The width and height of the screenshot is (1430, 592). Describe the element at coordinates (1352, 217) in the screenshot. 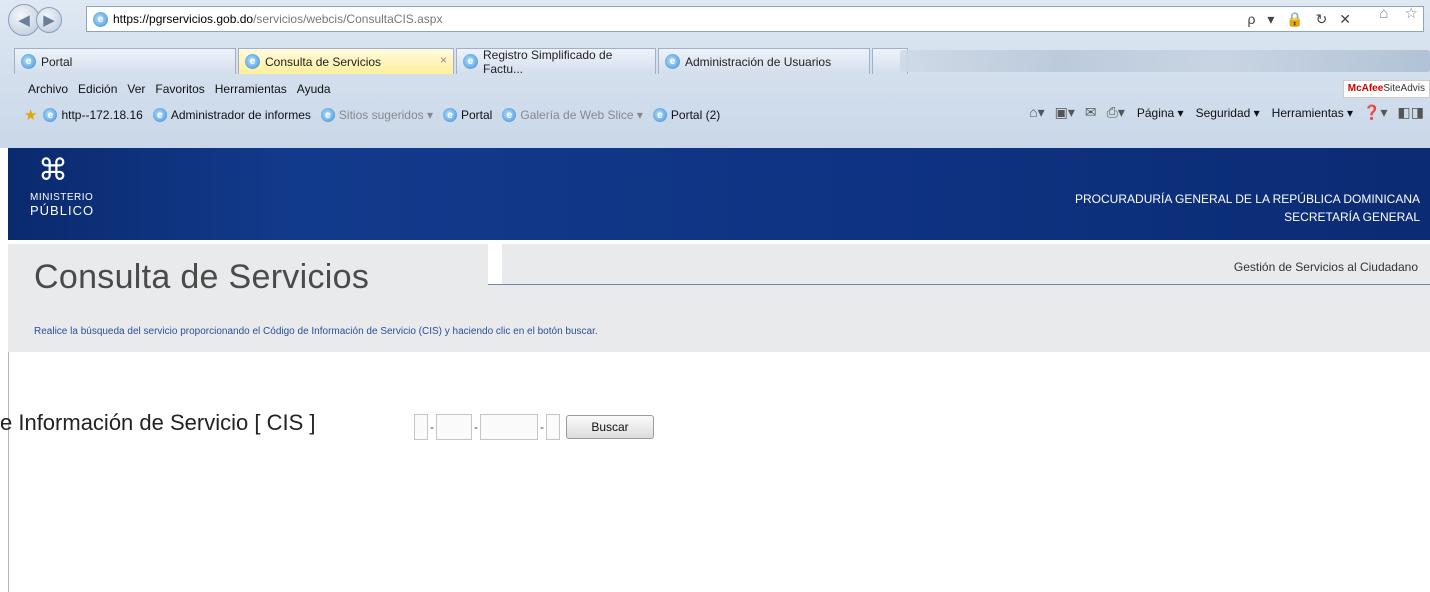

I see `org-line2: SECRETARÍA GENERAL` at that location.